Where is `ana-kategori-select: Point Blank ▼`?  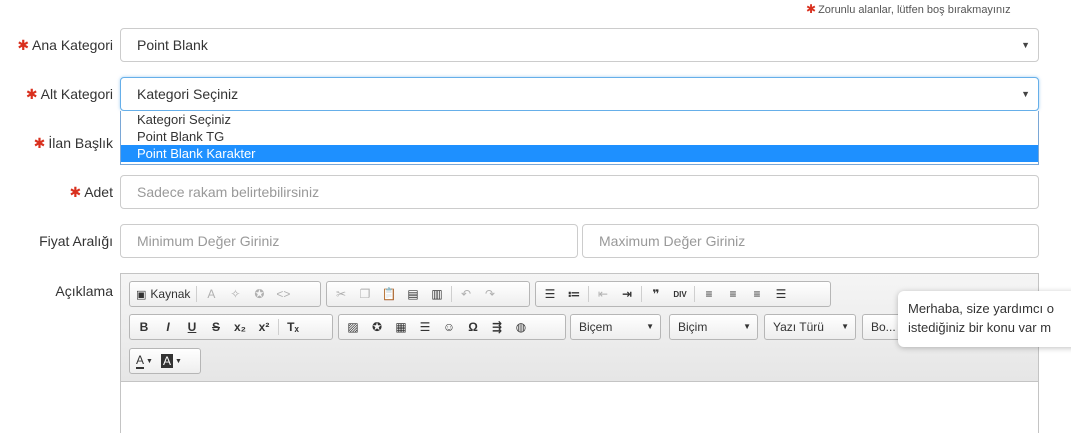
ana-kategori-select: Point Blank ▼ is located at coordinates (579, 45).